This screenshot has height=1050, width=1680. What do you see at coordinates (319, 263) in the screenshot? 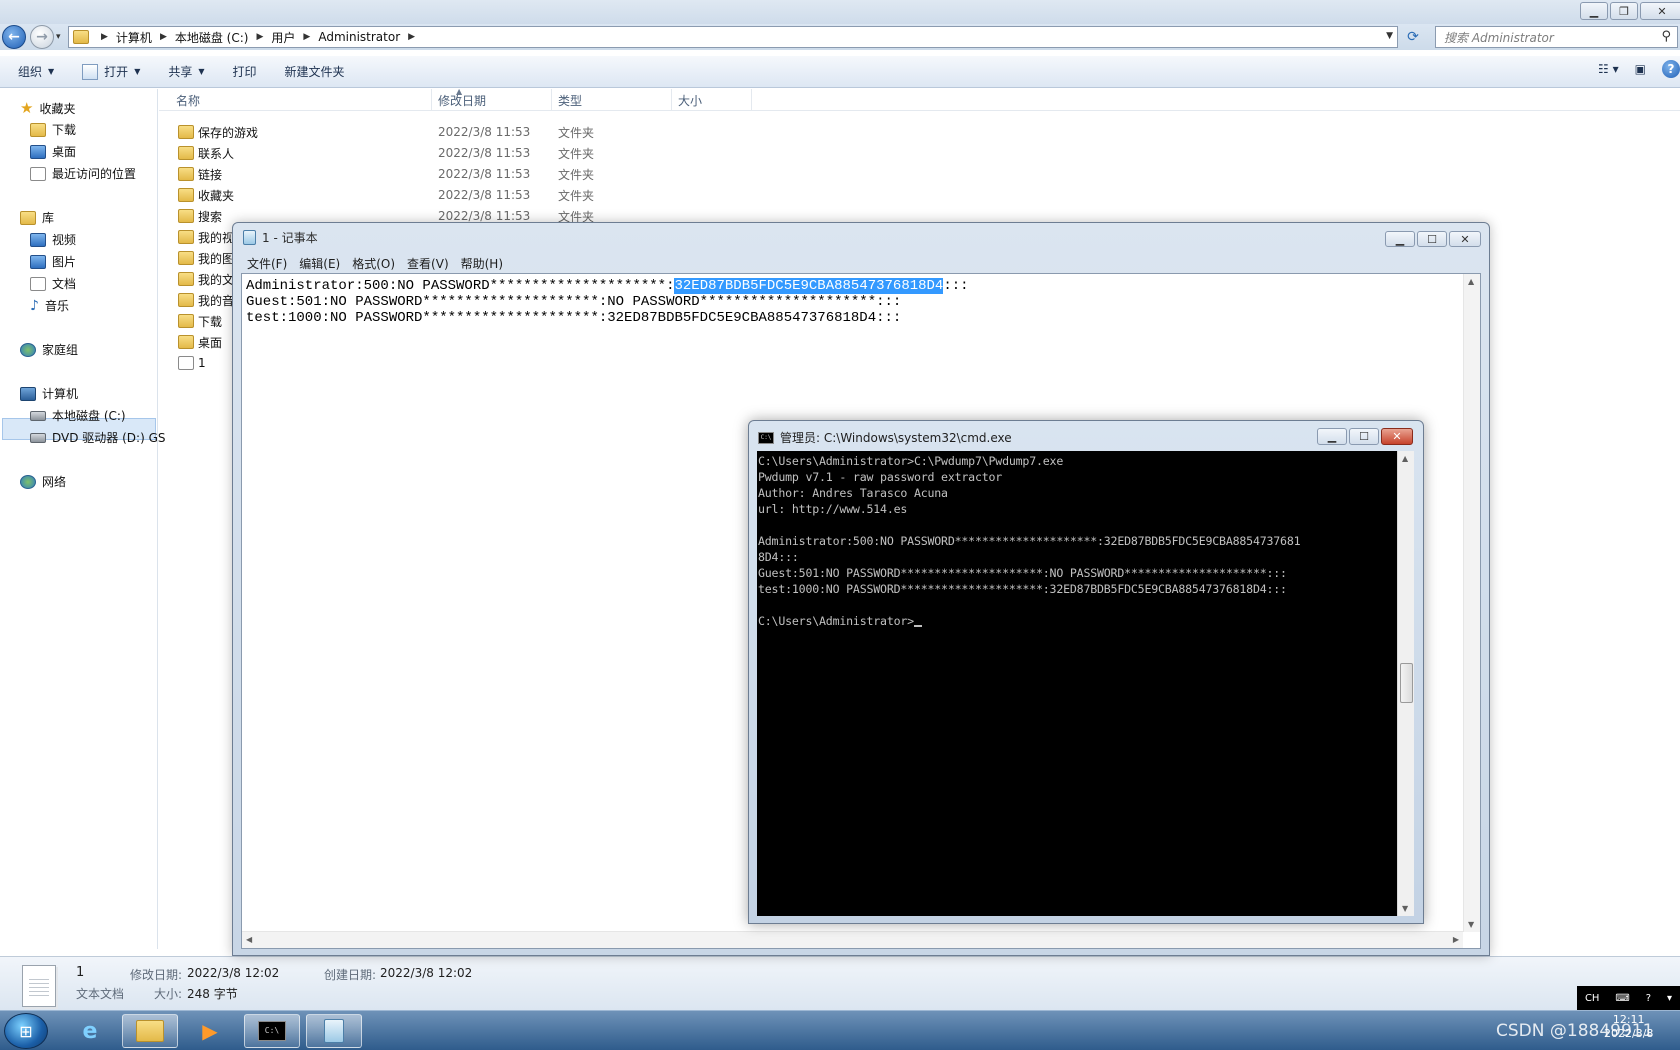
I see `menu-edit: 编辑(E)` at bounding box center [319, 263].